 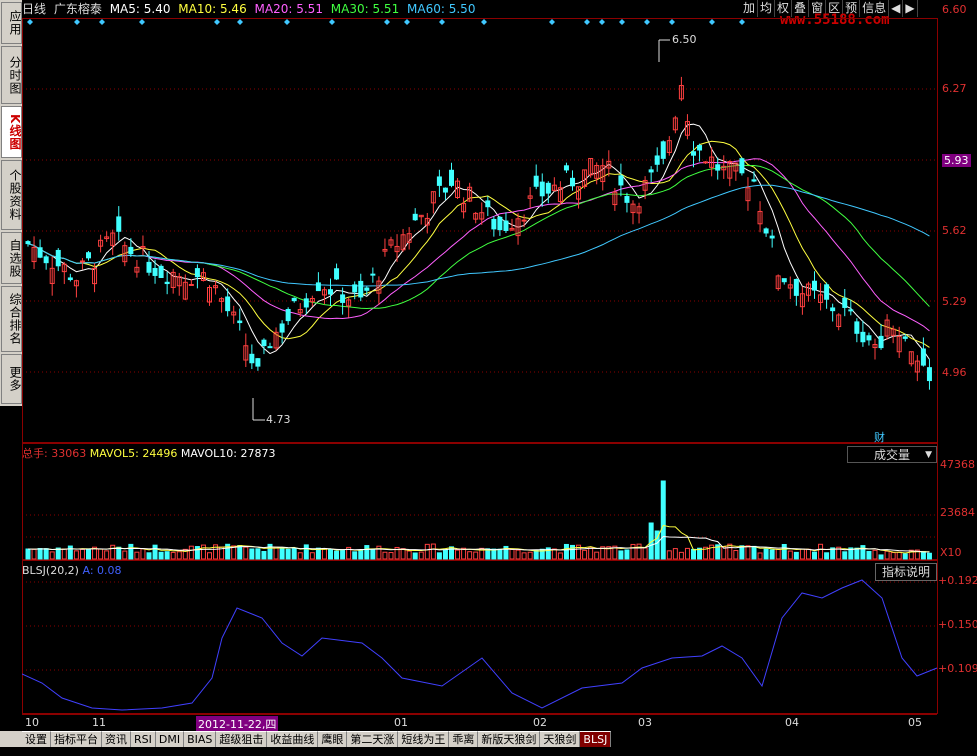 I want to click on finance-badge: 财, so click(x=879, y=437).